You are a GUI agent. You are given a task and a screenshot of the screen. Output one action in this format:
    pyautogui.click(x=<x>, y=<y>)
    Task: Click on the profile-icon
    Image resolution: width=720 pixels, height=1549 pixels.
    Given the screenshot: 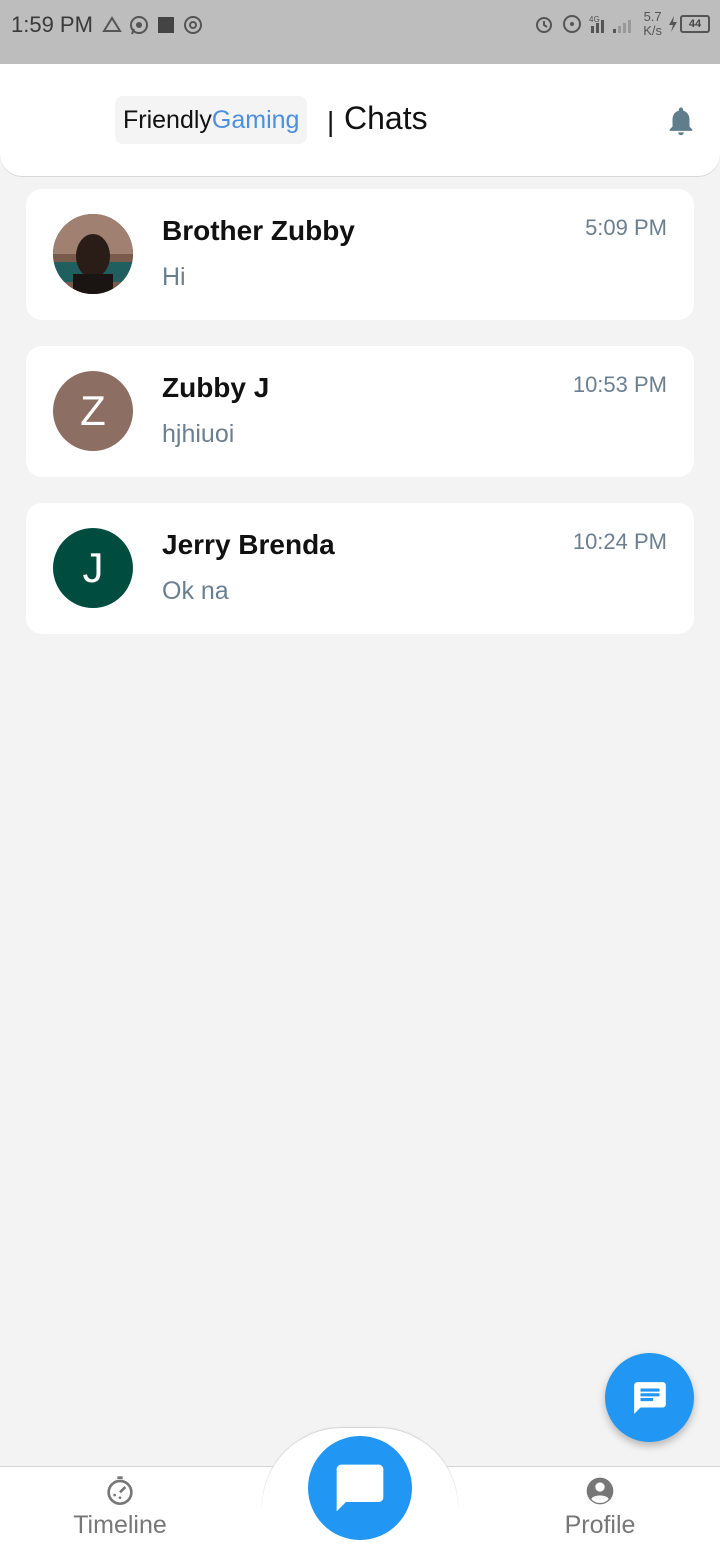 What is the action you would take?
    pyautogui.click(x=600, y=1491)
    